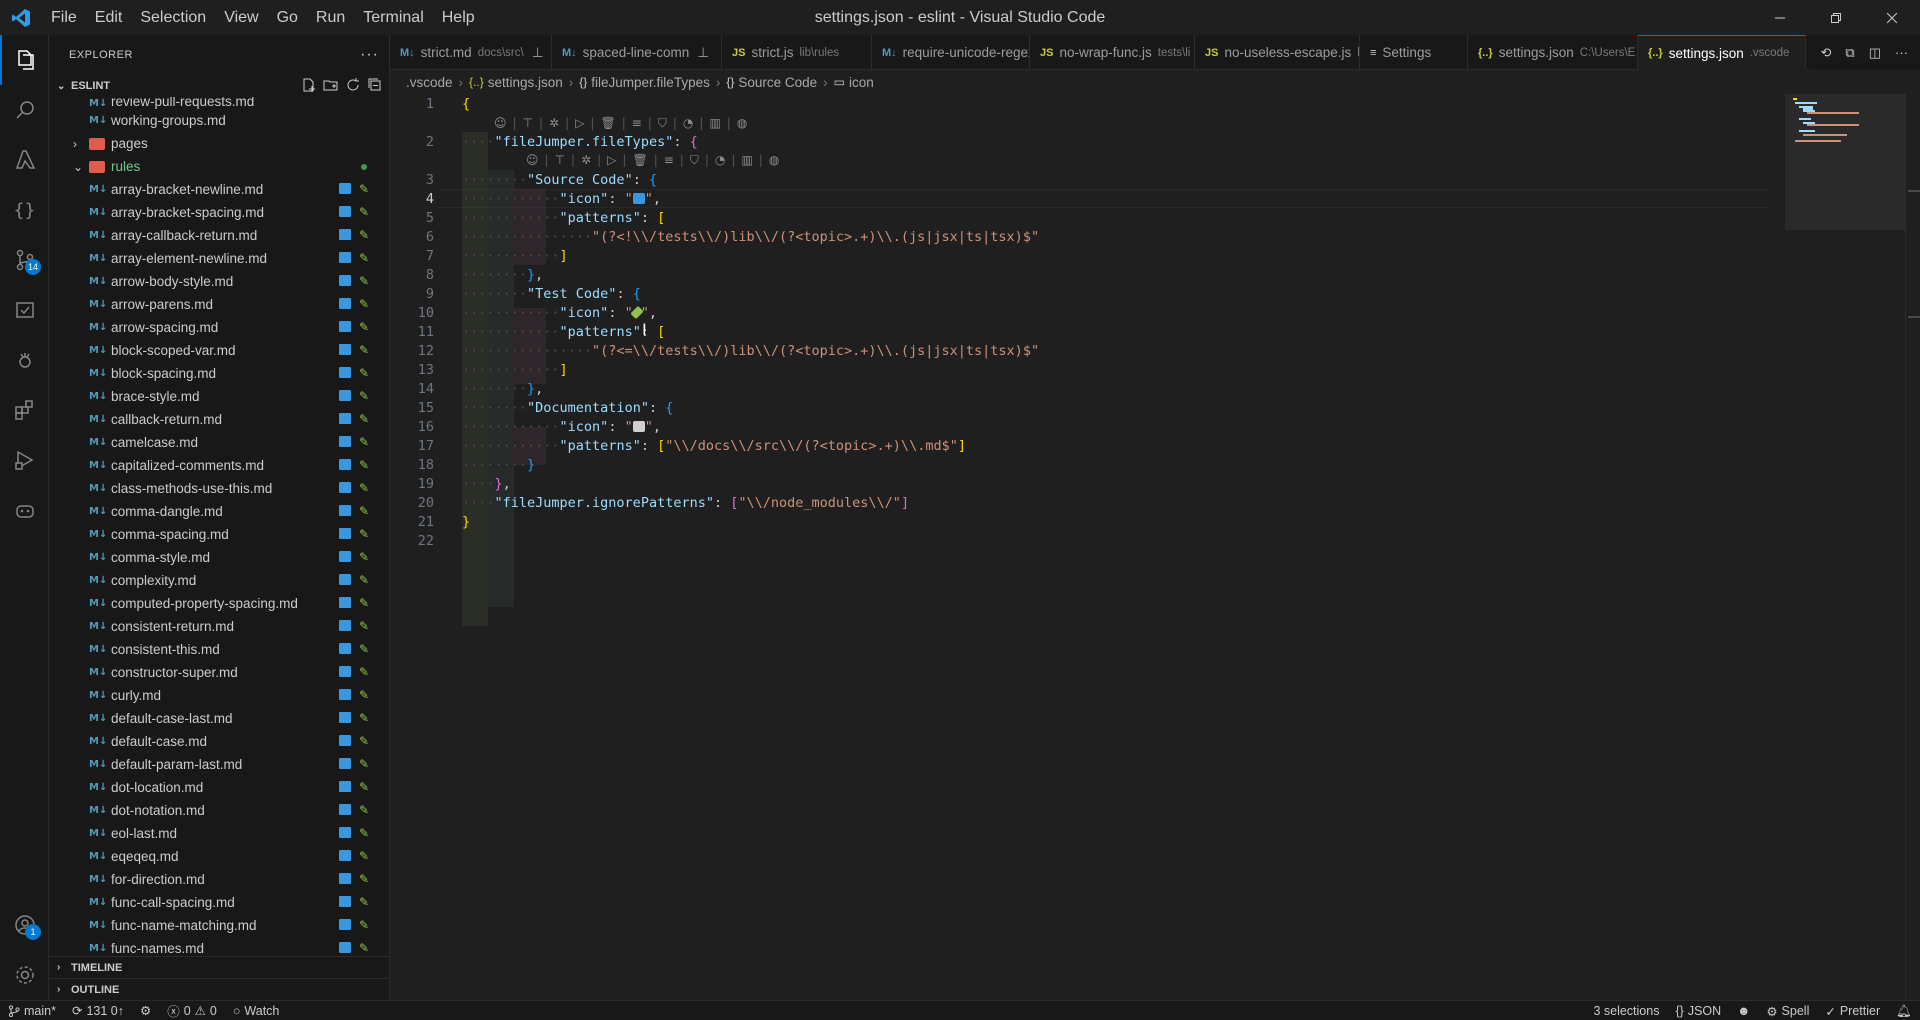  What do you see at coordinates (219, 419) in the screenshot?
I see `file-item: M↓ callback-return.md ✎` at bounding box center [219, 419].